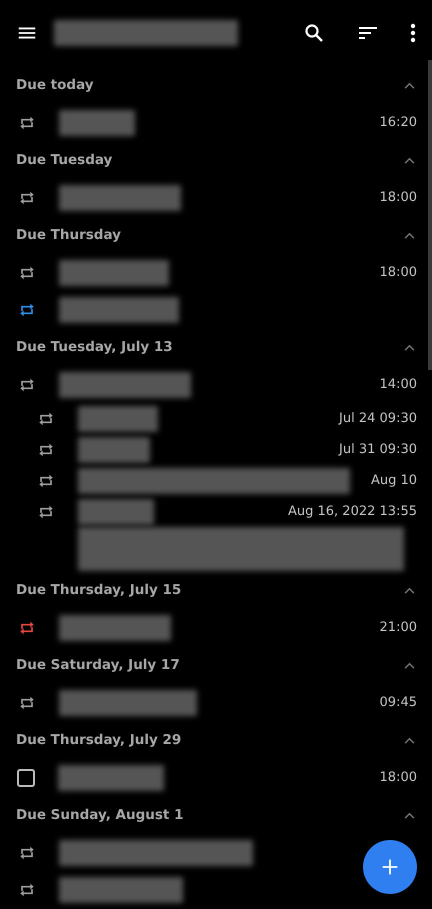 The height and width of the screenshot is (909, 432). I want to click on due-time: Jul 31 09:30, so click(378, 449).